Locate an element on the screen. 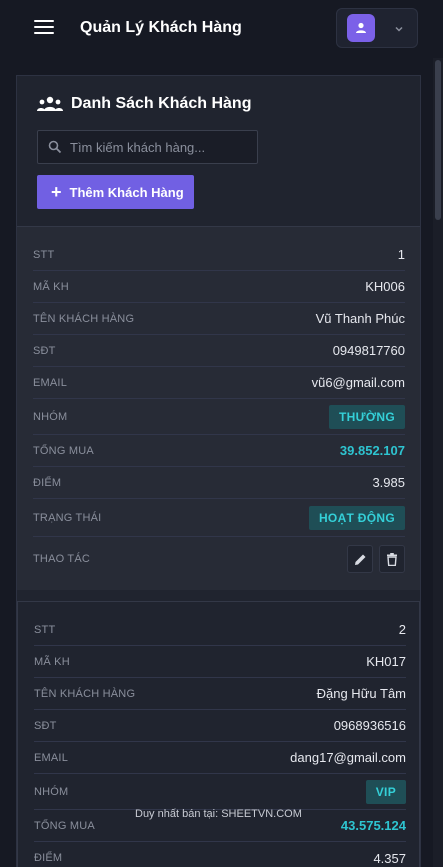  total-purchase-value: 39.852.107 is located at coordinates (372, 450).